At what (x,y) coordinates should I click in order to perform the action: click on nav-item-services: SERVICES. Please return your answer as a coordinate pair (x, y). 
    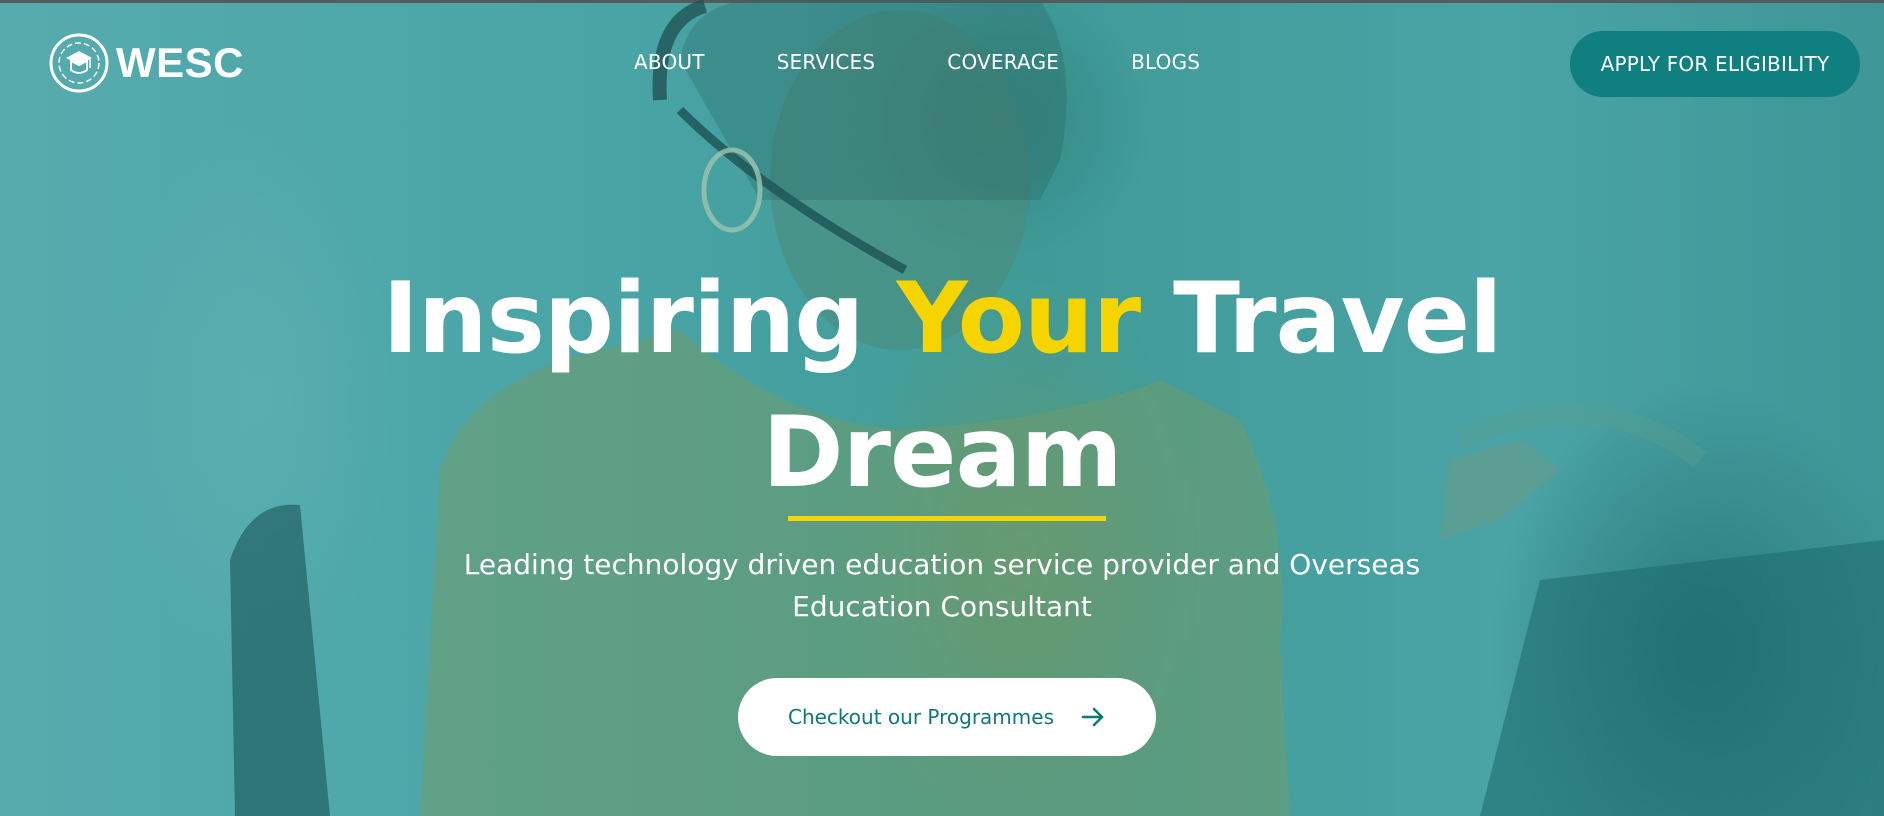
    Looking at the image, I should click on (826, 62).